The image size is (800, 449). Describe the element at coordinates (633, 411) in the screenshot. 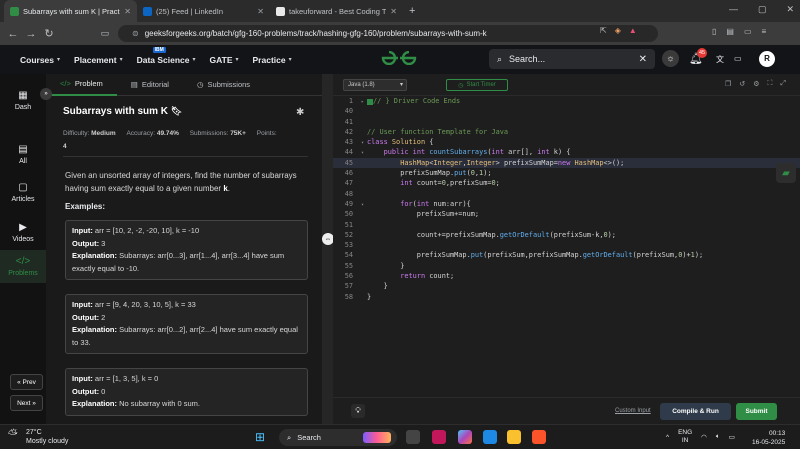

I see `custom-input-link: Custom Input` at that location.